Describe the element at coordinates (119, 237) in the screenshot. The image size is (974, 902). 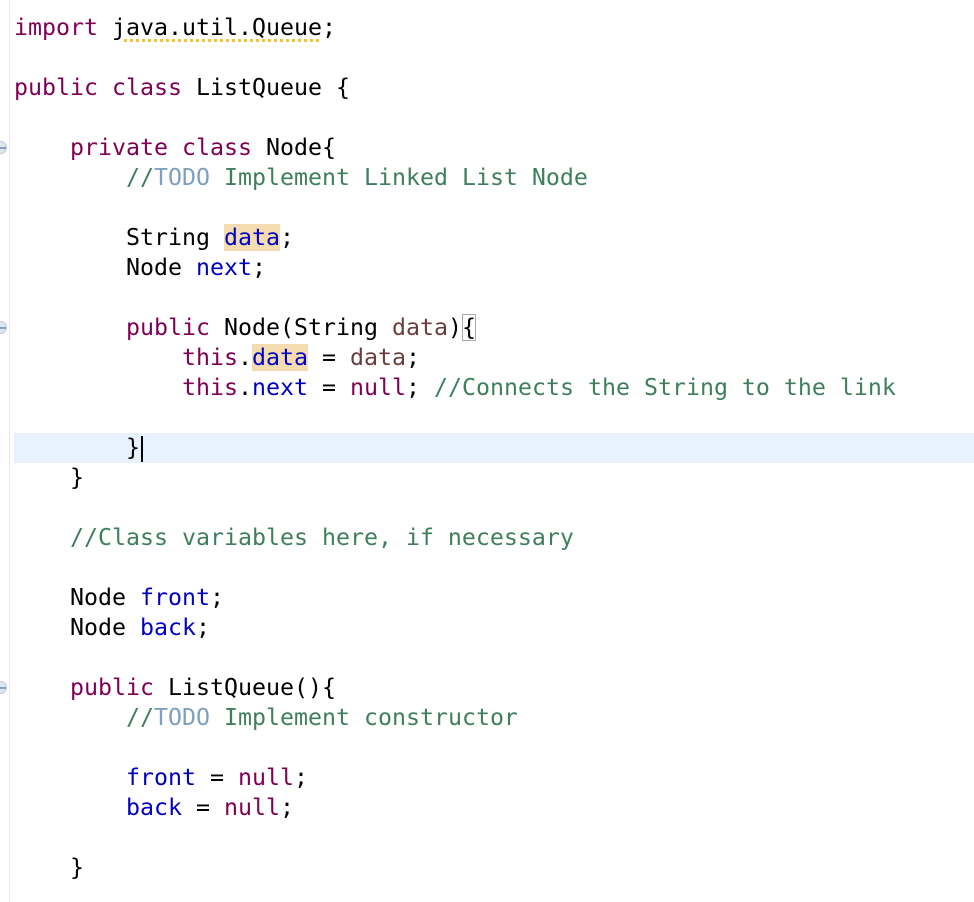
I see `token-text: String` at that location.